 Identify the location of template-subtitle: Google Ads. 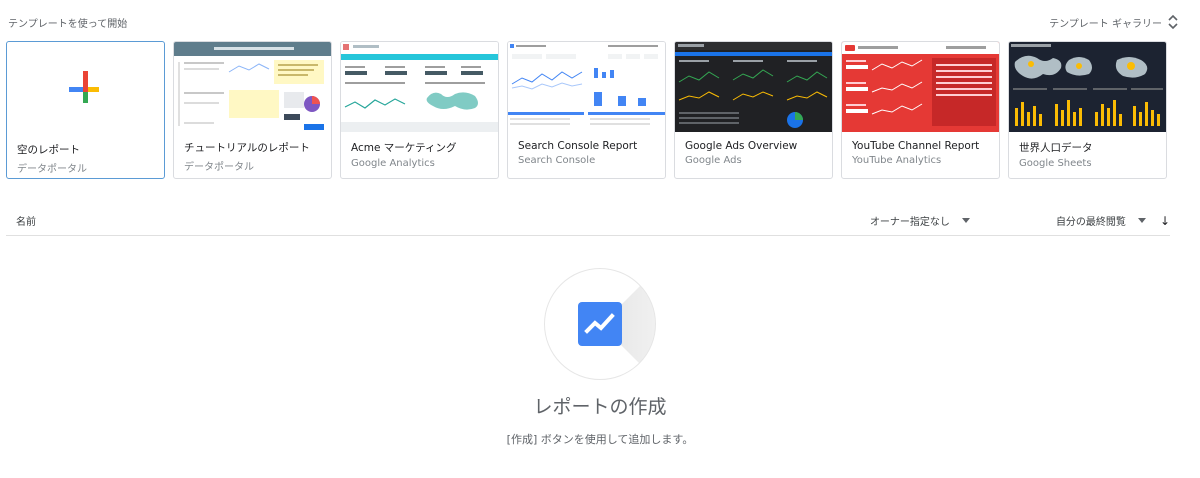
(713, 160).